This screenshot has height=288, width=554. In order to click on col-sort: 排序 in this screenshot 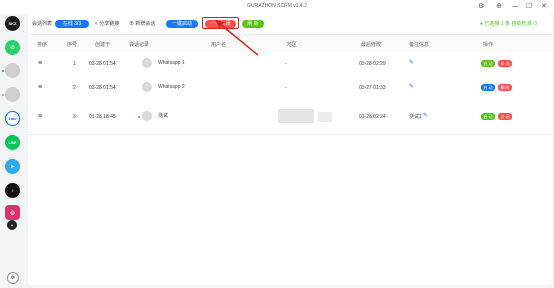, I will do `click(42, 45)`.